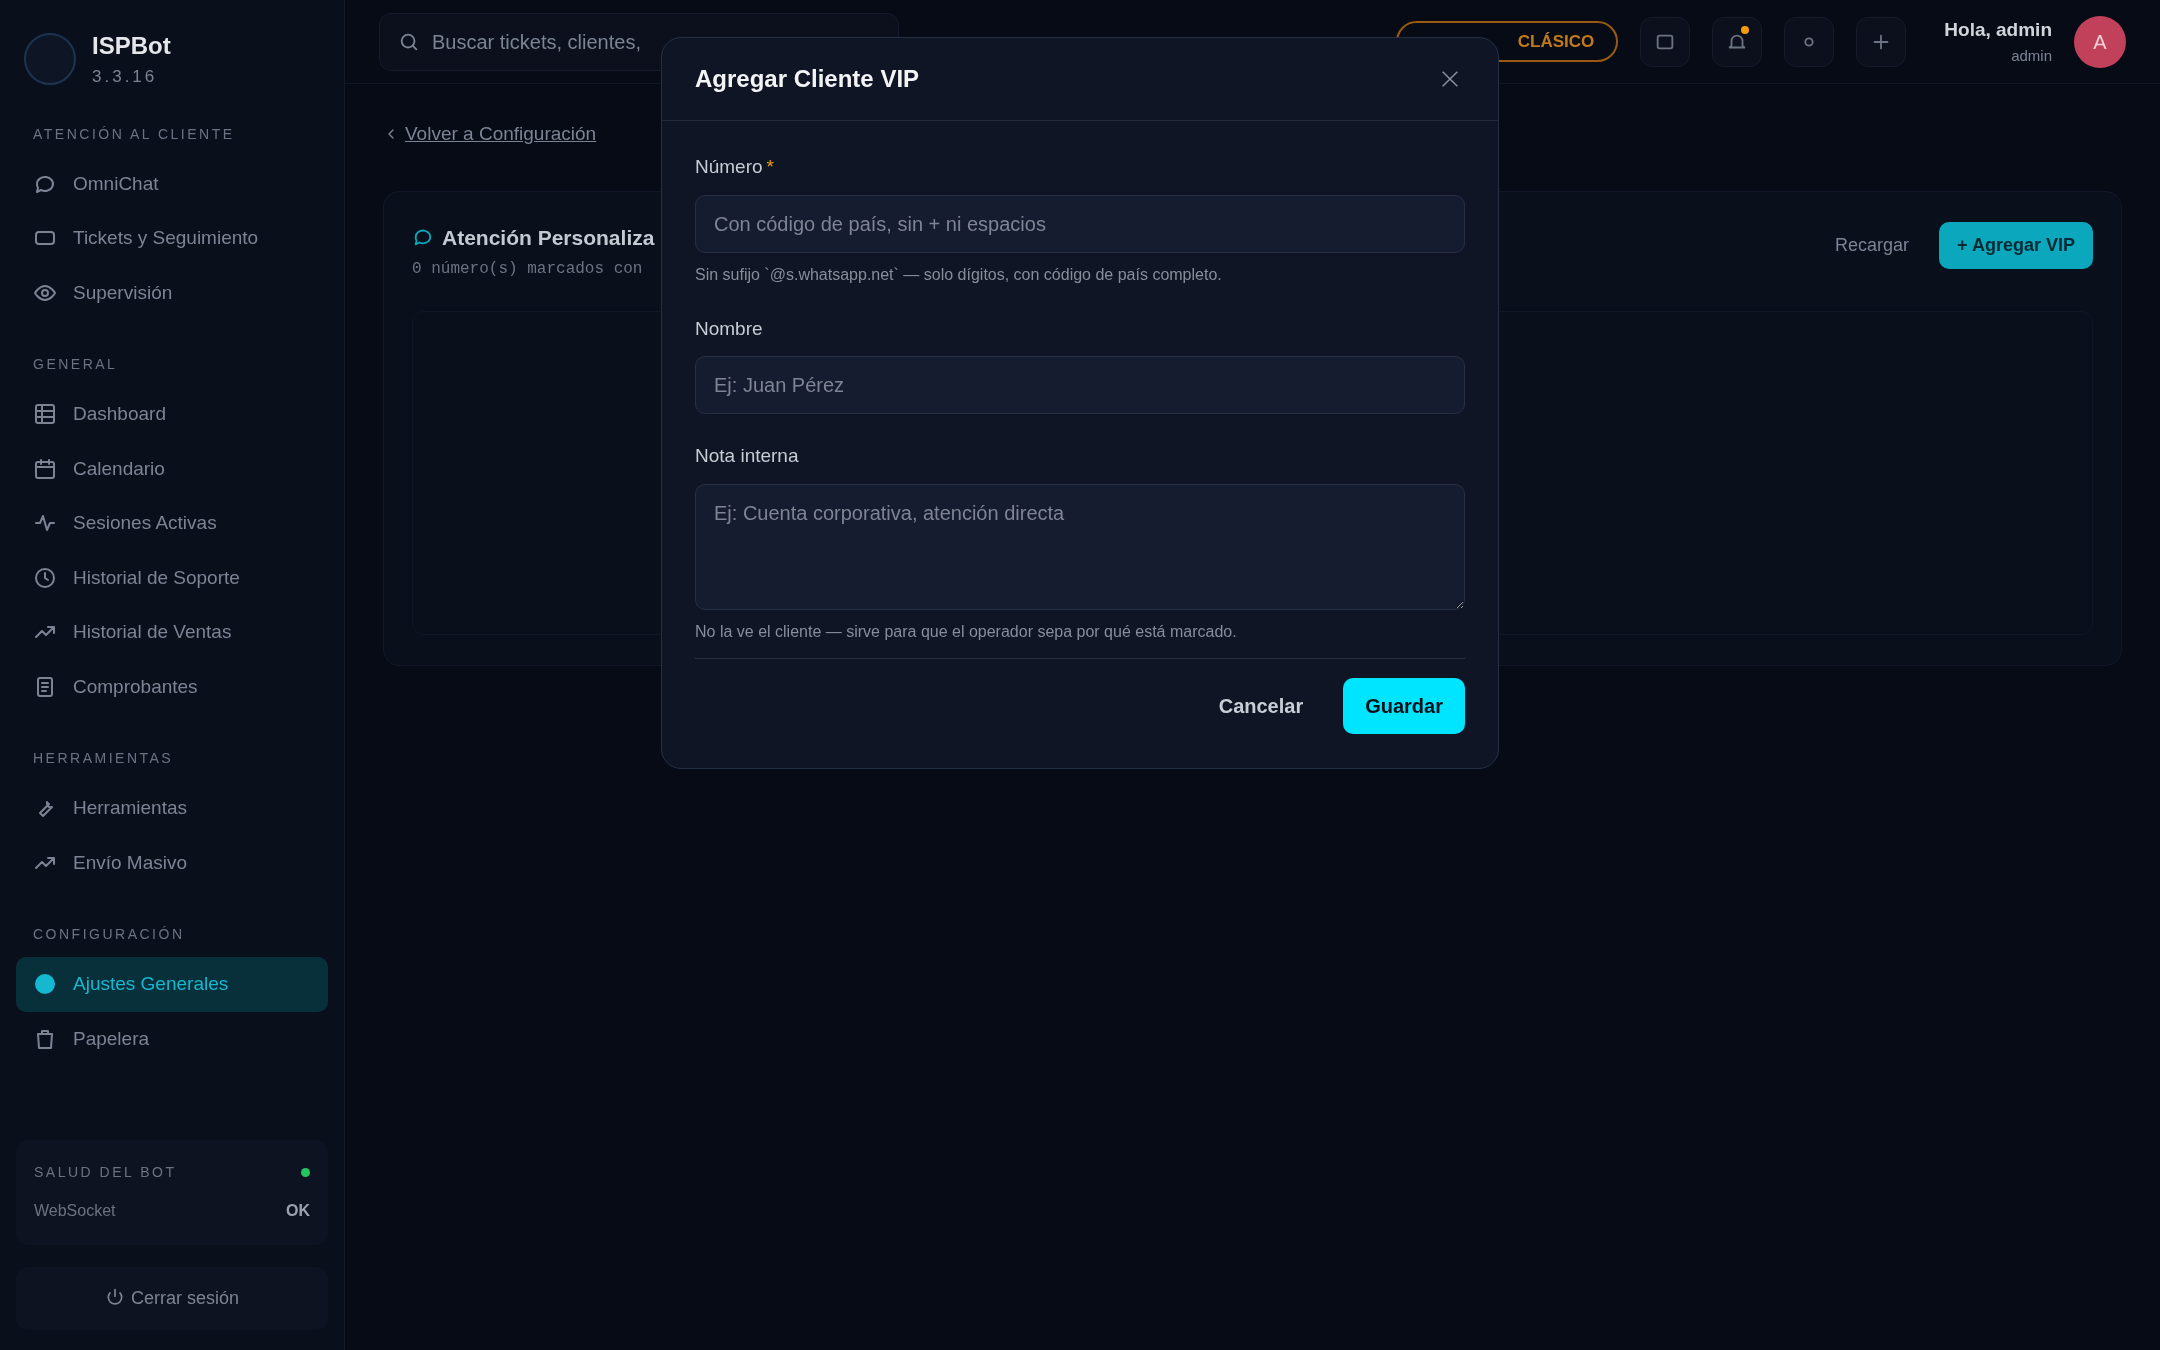 The image size is (2160, 1350). Describe the element at coordinates (1404, 705) in the screenshot. I see `save-button: Guardar` at that location.